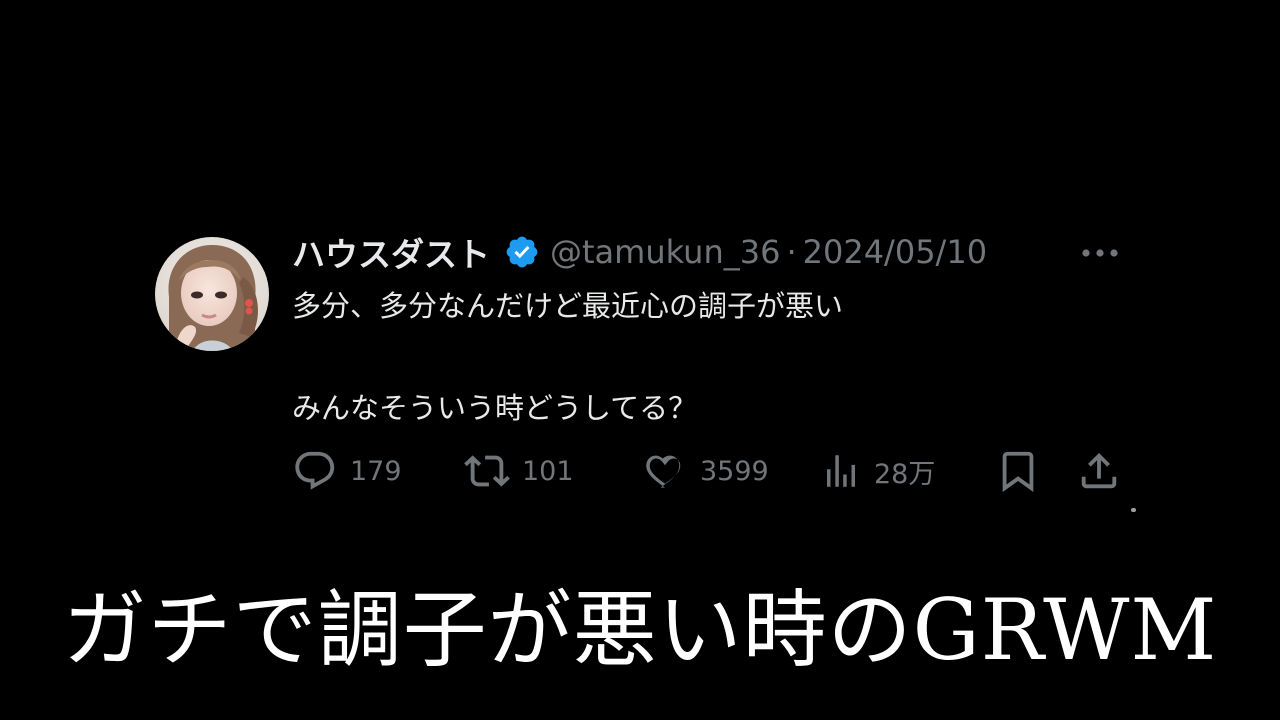 Image resolution: width=1280 pixels, height=720 pixels. What do you see at coordinates (895, 252) in the screenshot?
I see `tweet-date: 2024/05/10` at bounding box center [895, 252].